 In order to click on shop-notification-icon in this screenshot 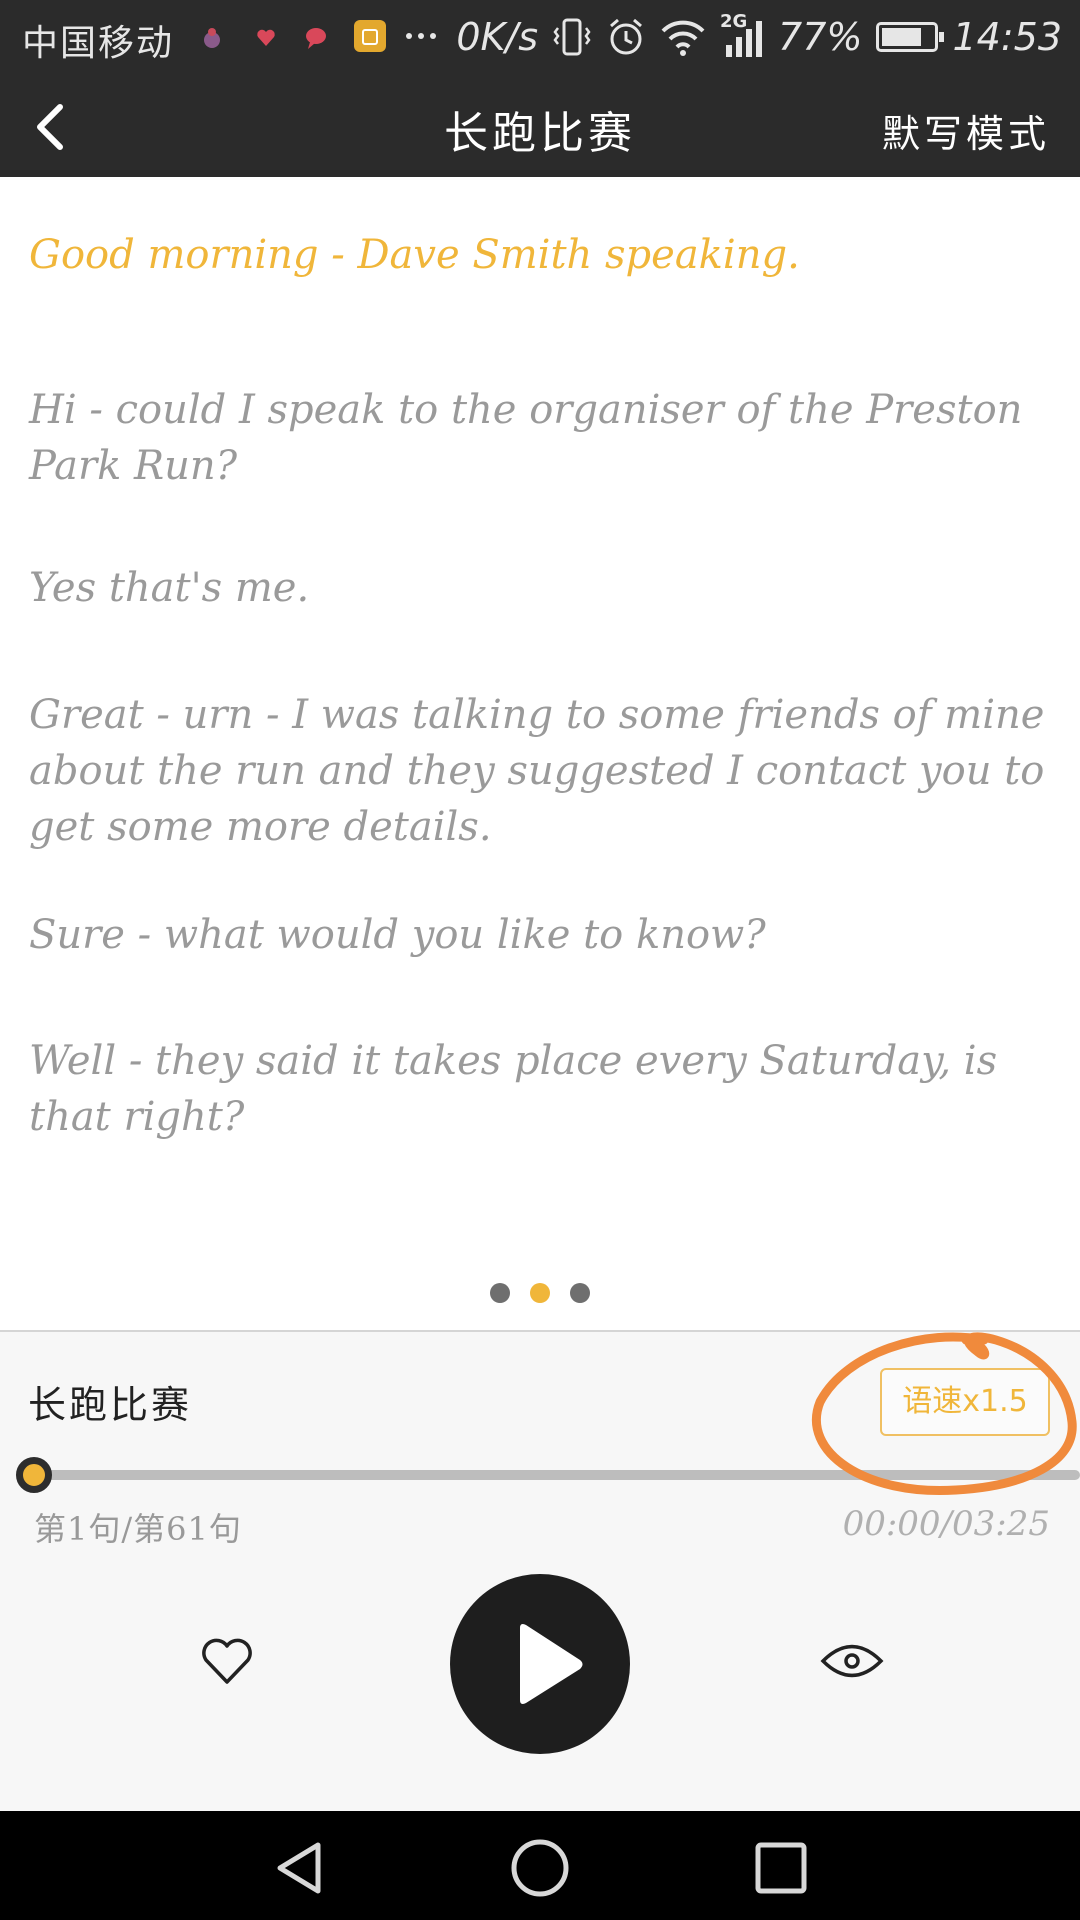, I will do `click(370, 36)`.